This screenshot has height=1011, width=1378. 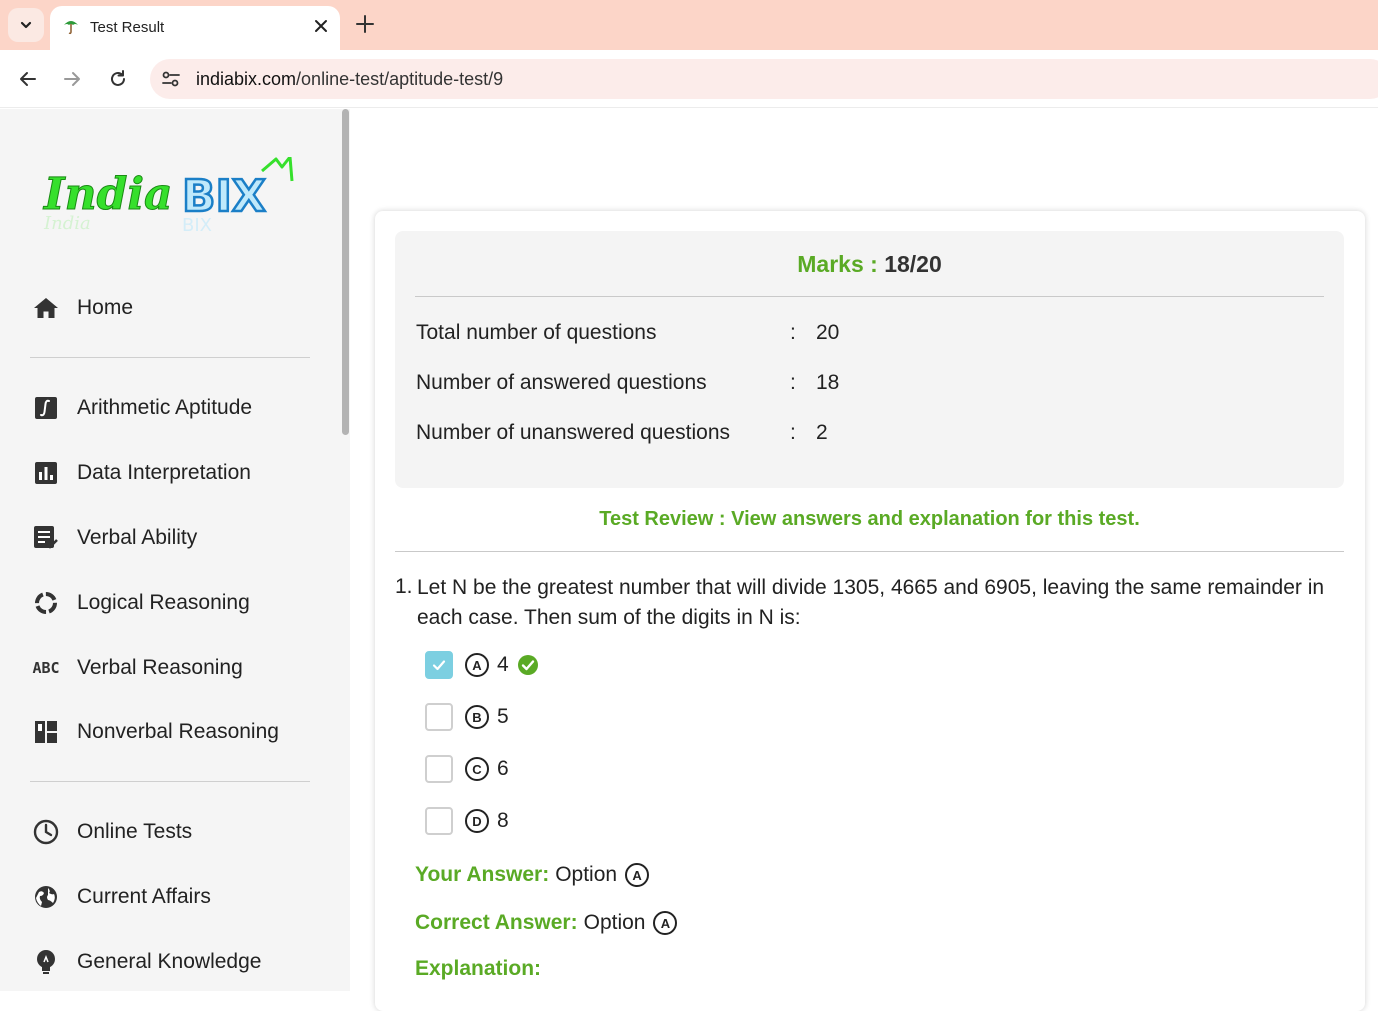 I want to click on url-text: indiabix.com/online-test/aptitude-test/9, so click(x=349, y=79).